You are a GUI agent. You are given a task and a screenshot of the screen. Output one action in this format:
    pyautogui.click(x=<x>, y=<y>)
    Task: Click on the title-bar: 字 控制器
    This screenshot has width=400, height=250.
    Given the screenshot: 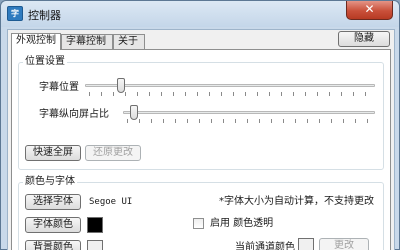 What is the action you would take?
    pyautogui.click(x=200, y=14)
    